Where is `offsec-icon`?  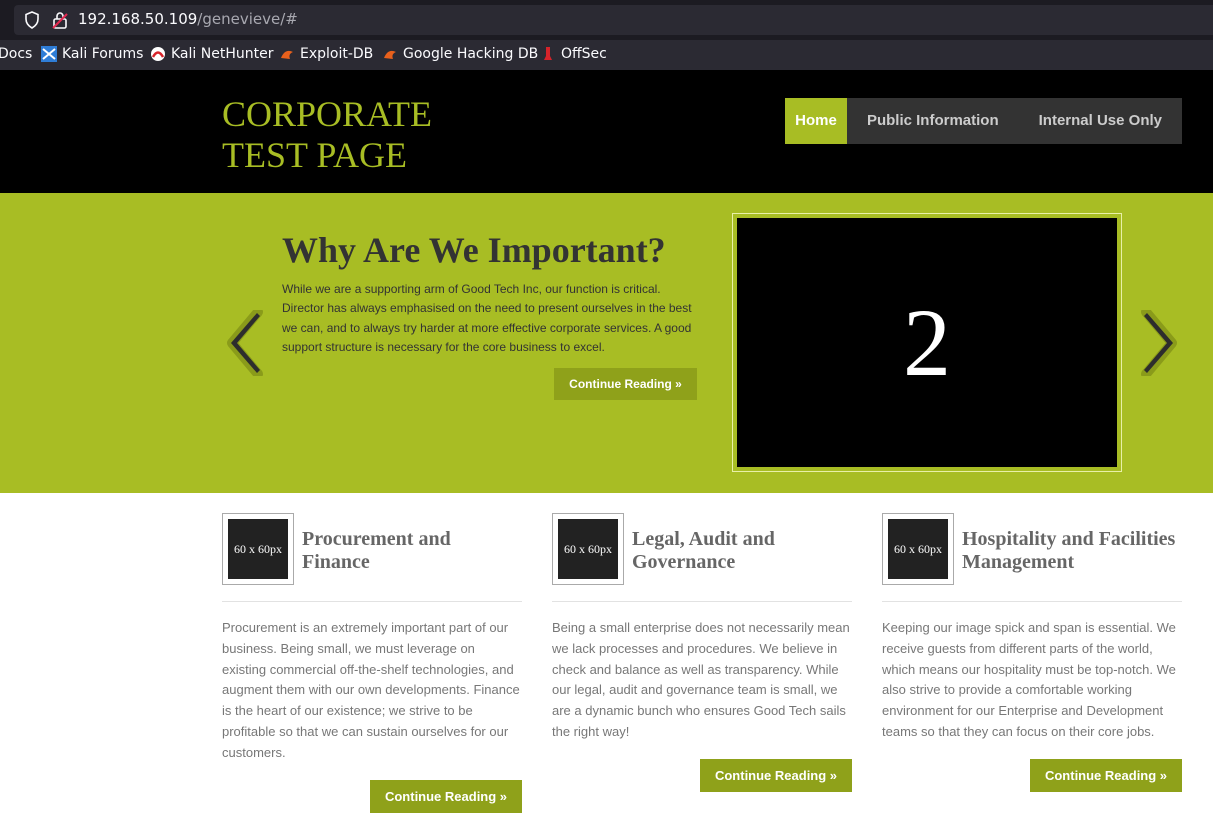 offsec-icon is located at coordinates (548, 53).